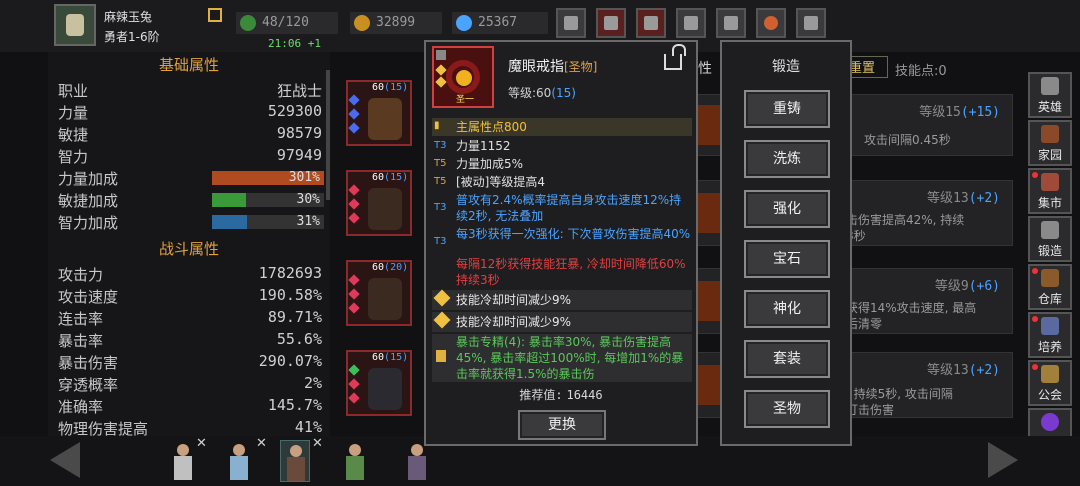  What do you see at coordinates (190, 406) in the screenshot?
I see `stat-accuracy: 准确率 145.7%` at bounding box center [190, 406].